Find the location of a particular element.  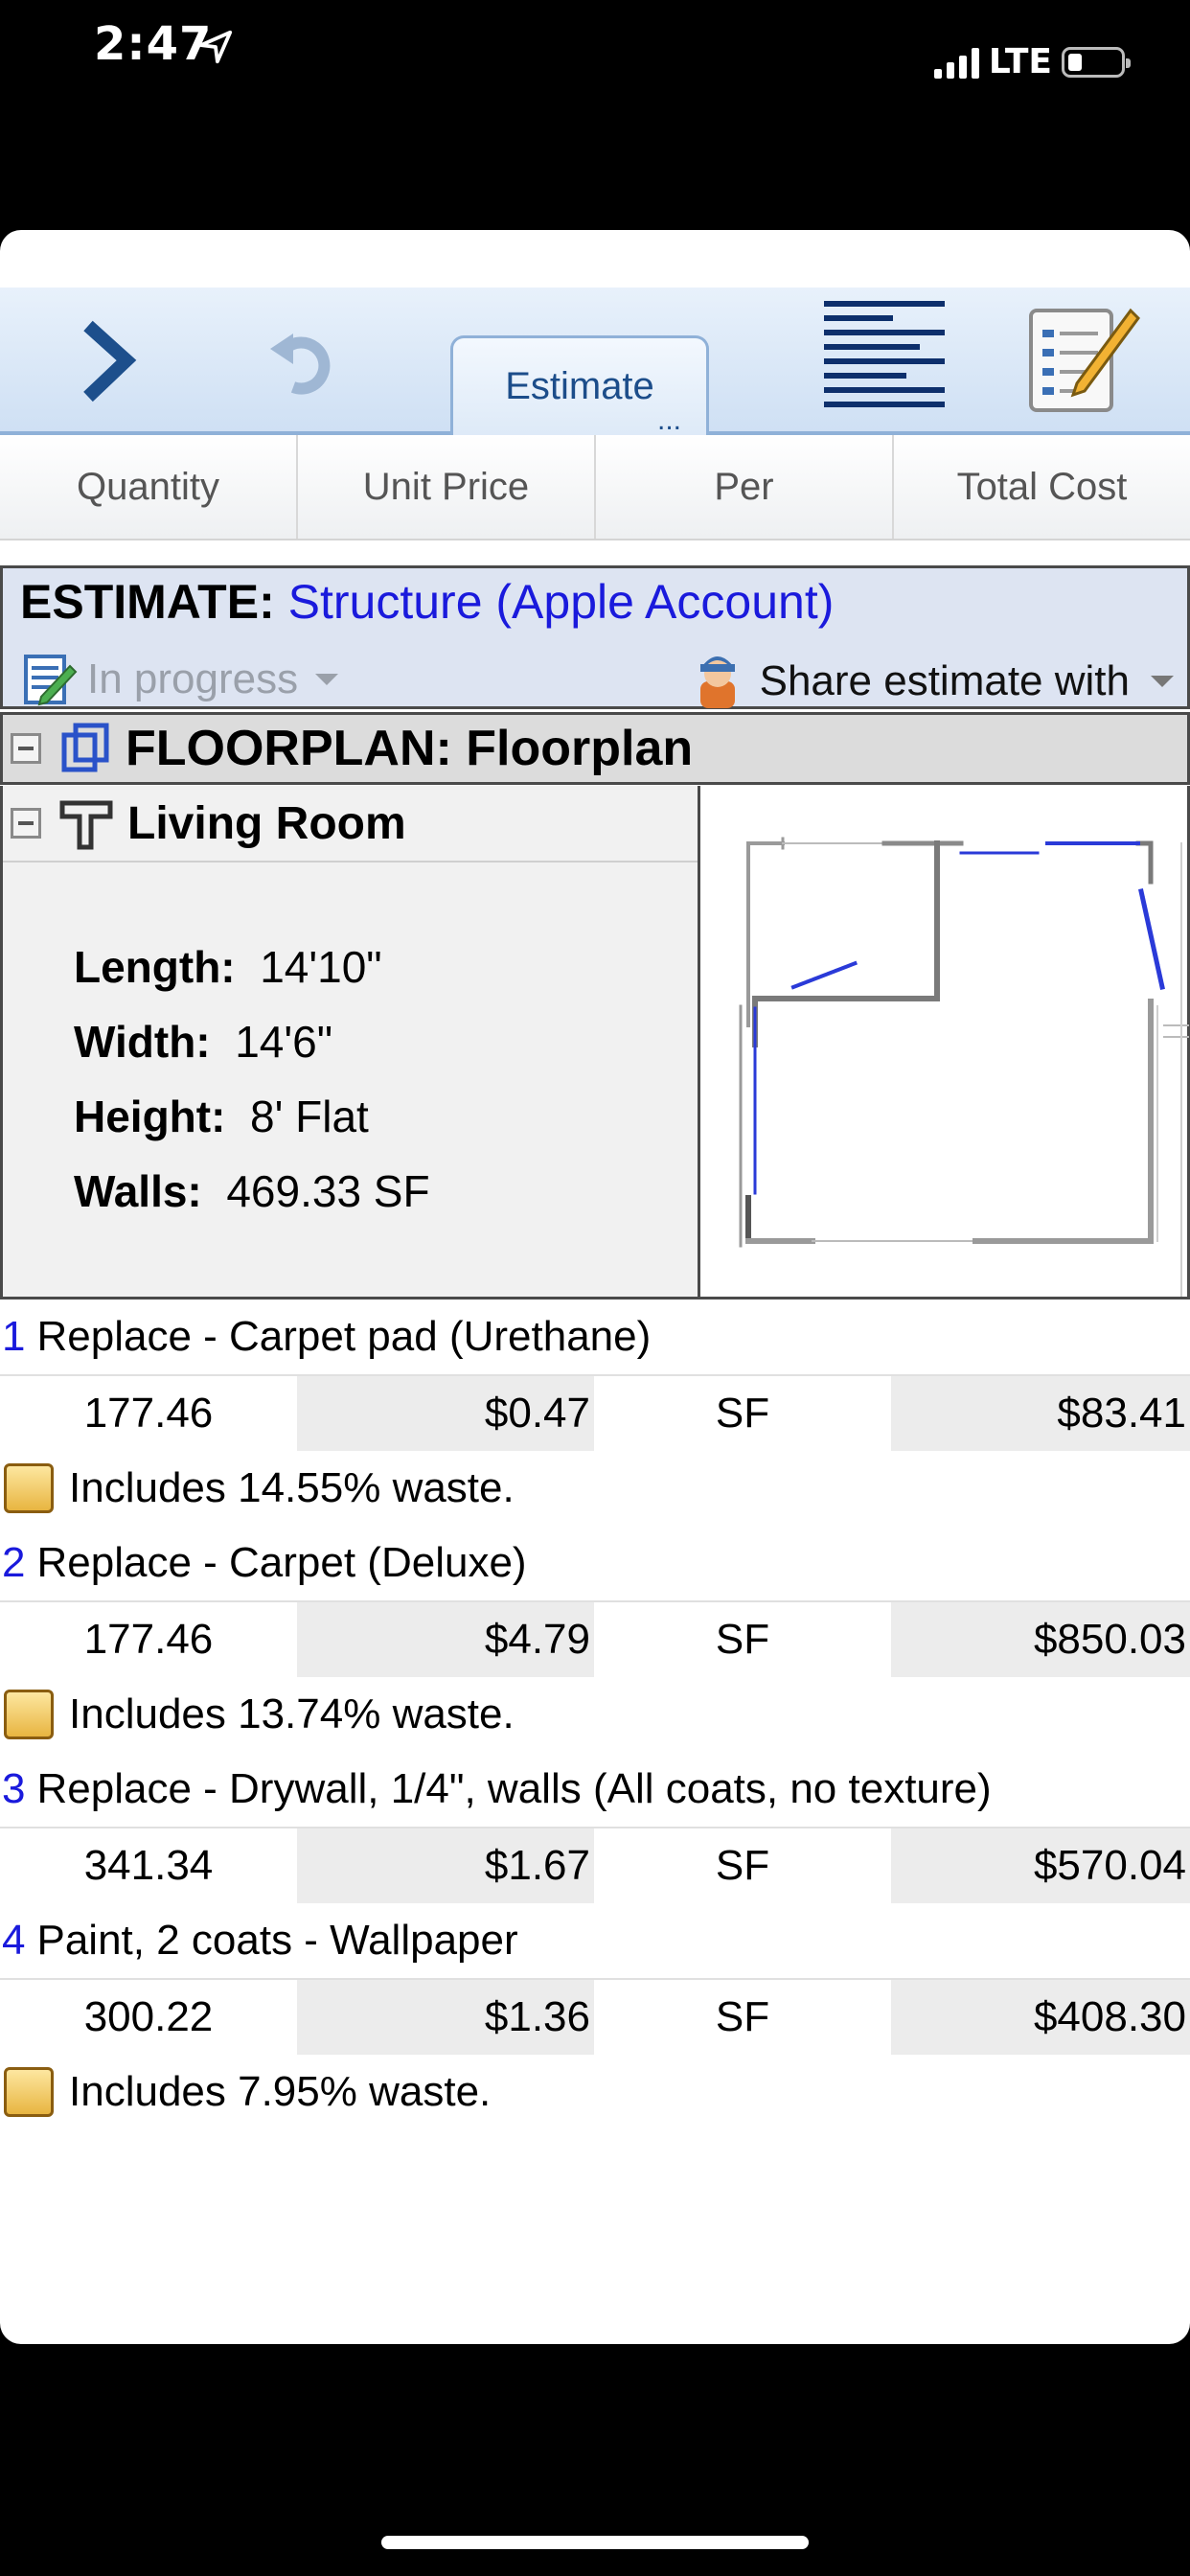

estimate-status-dropdown: In progress is located at coordinates (179, 679).